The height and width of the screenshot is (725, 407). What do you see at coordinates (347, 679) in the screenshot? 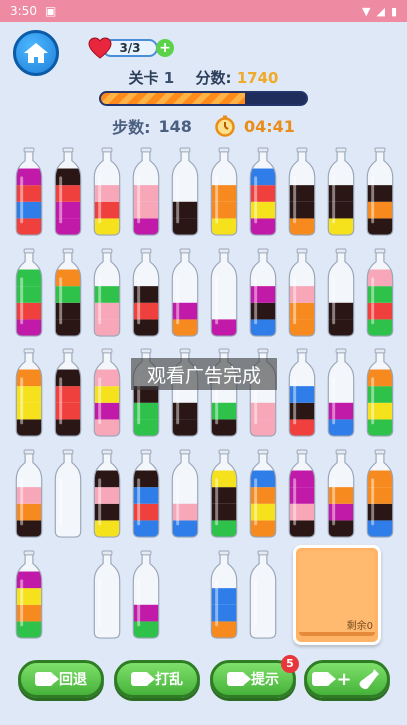
I see `add-bottle-button: +` at bounding box center [347, 679].